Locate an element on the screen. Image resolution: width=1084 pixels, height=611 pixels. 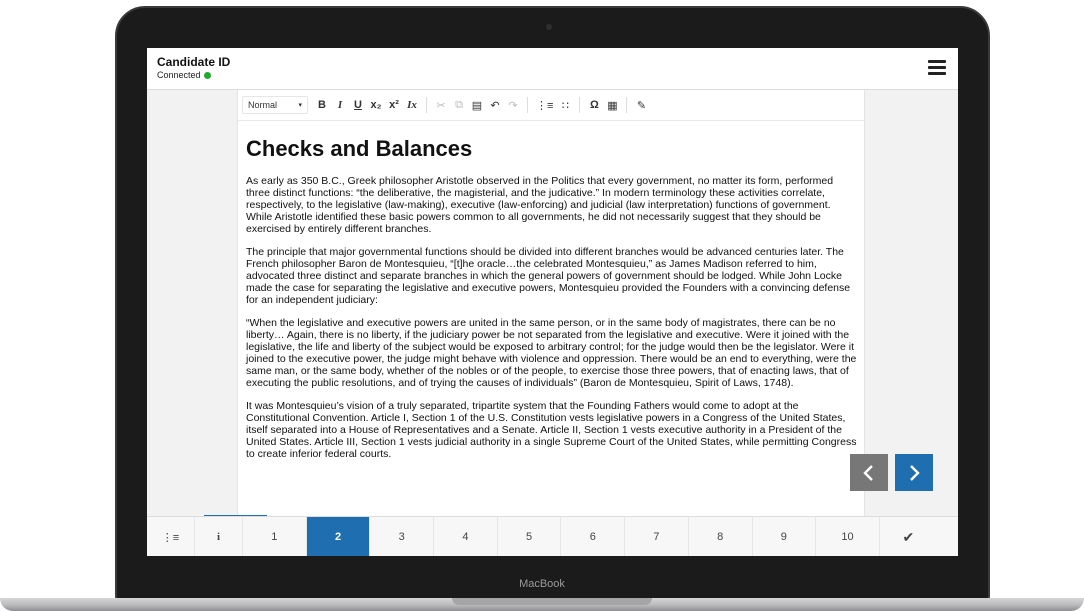
bulleted-list-icon: ∷ is located at coordinates (565, 105).